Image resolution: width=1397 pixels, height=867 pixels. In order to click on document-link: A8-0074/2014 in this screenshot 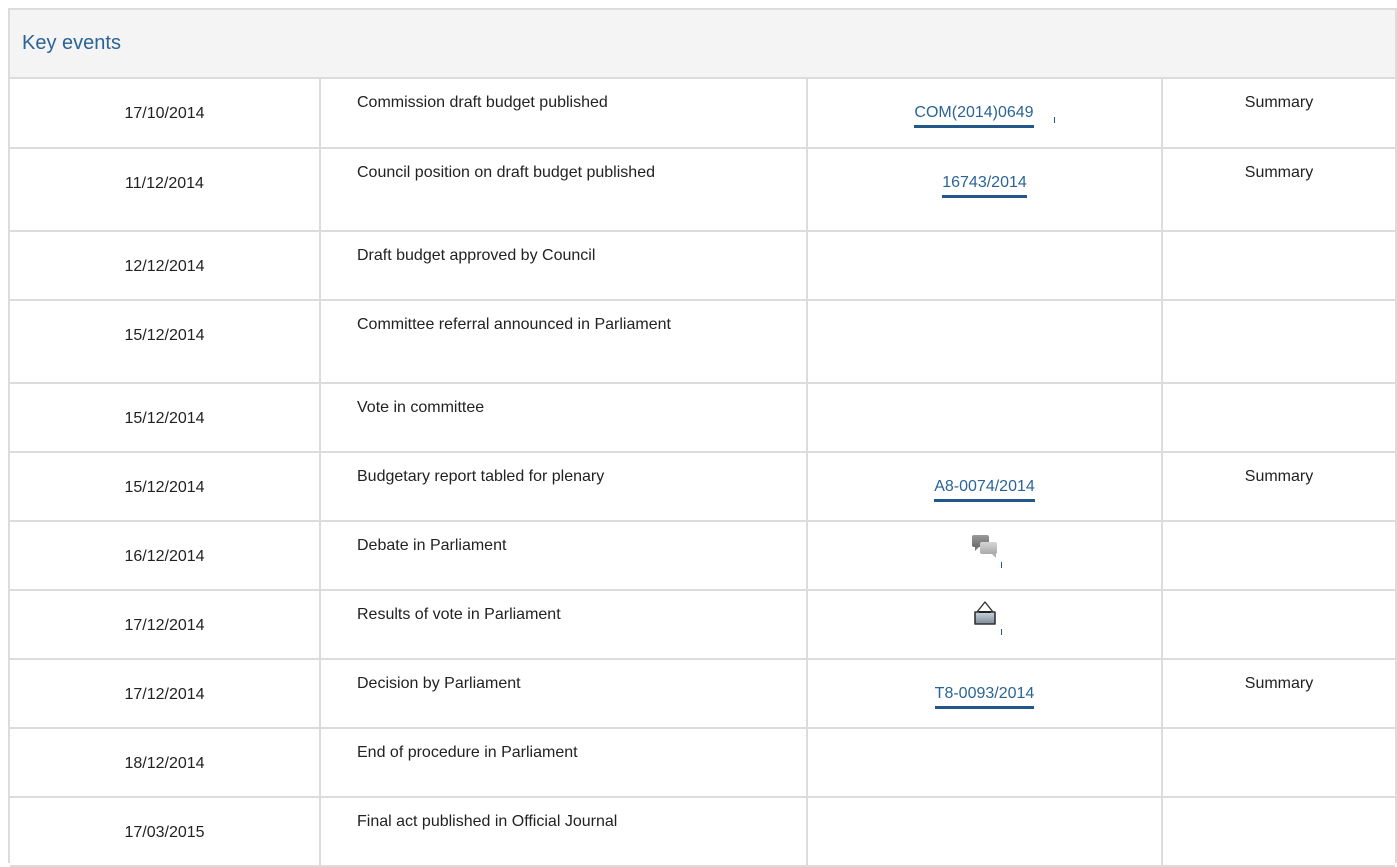, I will do `click(984, 489)`.